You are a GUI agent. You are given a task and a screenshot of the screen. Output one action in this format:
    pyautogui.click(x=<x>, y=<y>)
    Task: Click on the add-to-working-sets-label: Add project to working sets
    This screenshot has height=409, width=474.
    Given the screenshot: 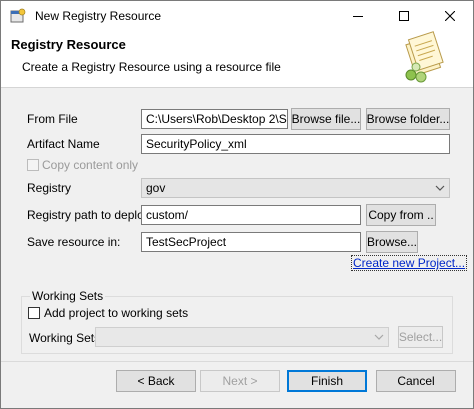 What is the action you would take?
    pyautogui.click(x=116, y=313)
    